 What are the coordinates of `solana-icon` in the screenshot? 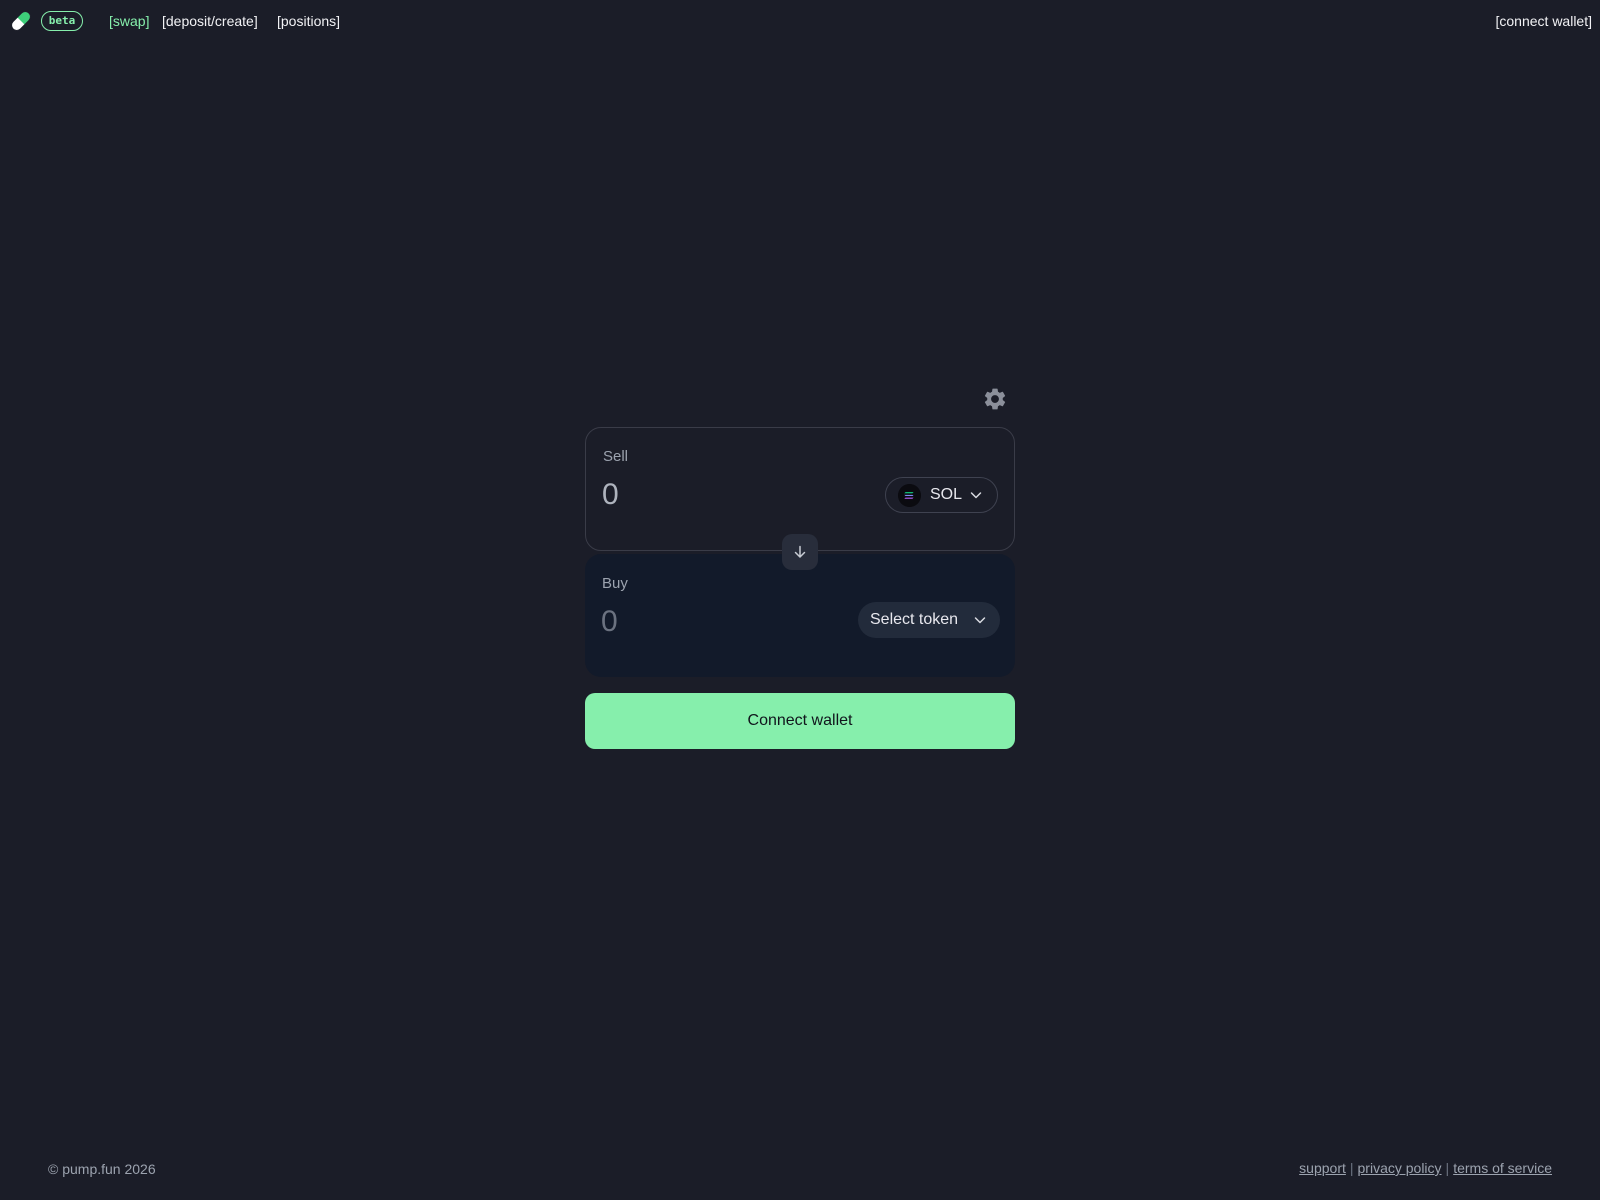 It's located at (909, 495).